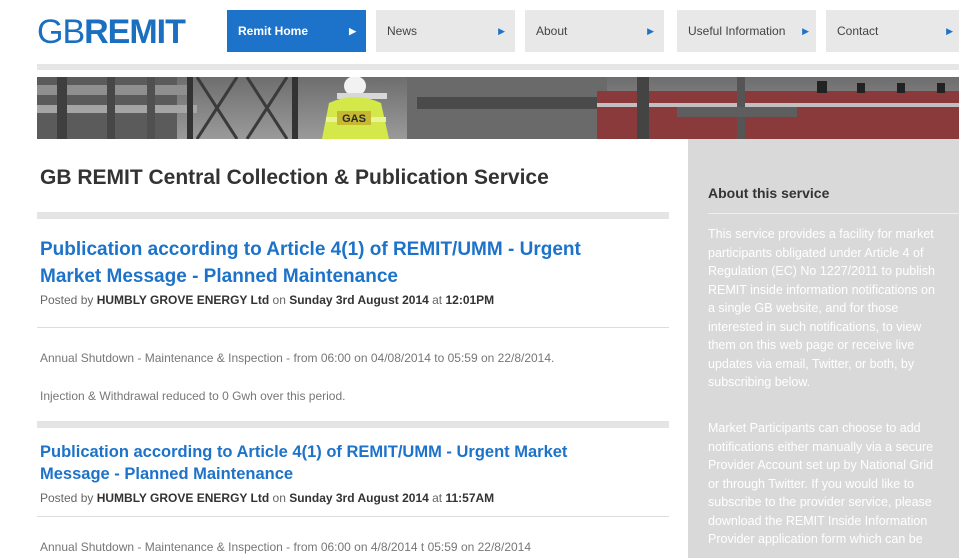  I want to click on banner-image: GAS, so click(498, 108).